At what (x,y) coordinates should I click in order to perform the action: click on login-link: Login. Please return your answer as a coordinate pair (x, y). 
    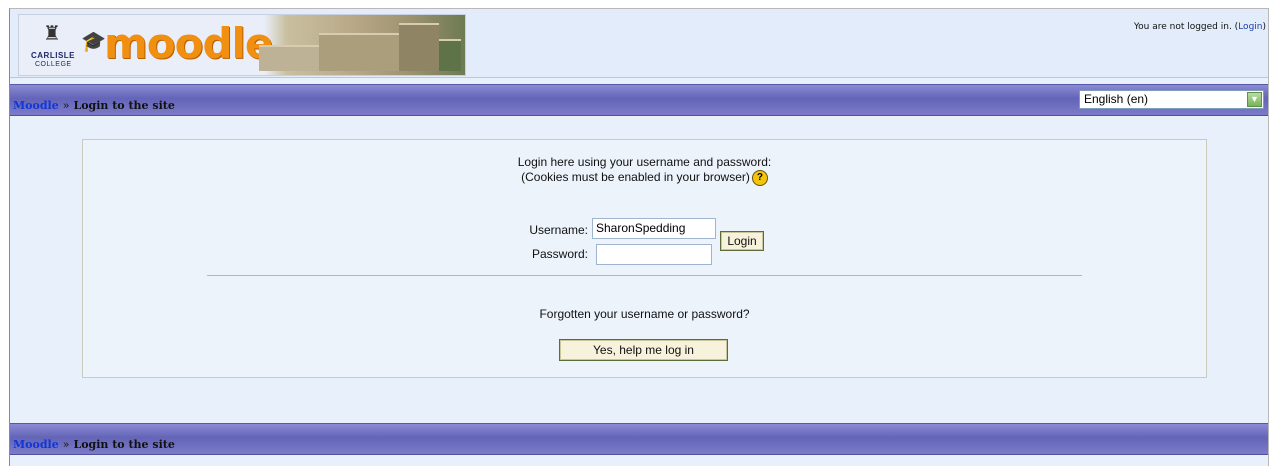
    Looking at the image, I should click on (1250, 27).